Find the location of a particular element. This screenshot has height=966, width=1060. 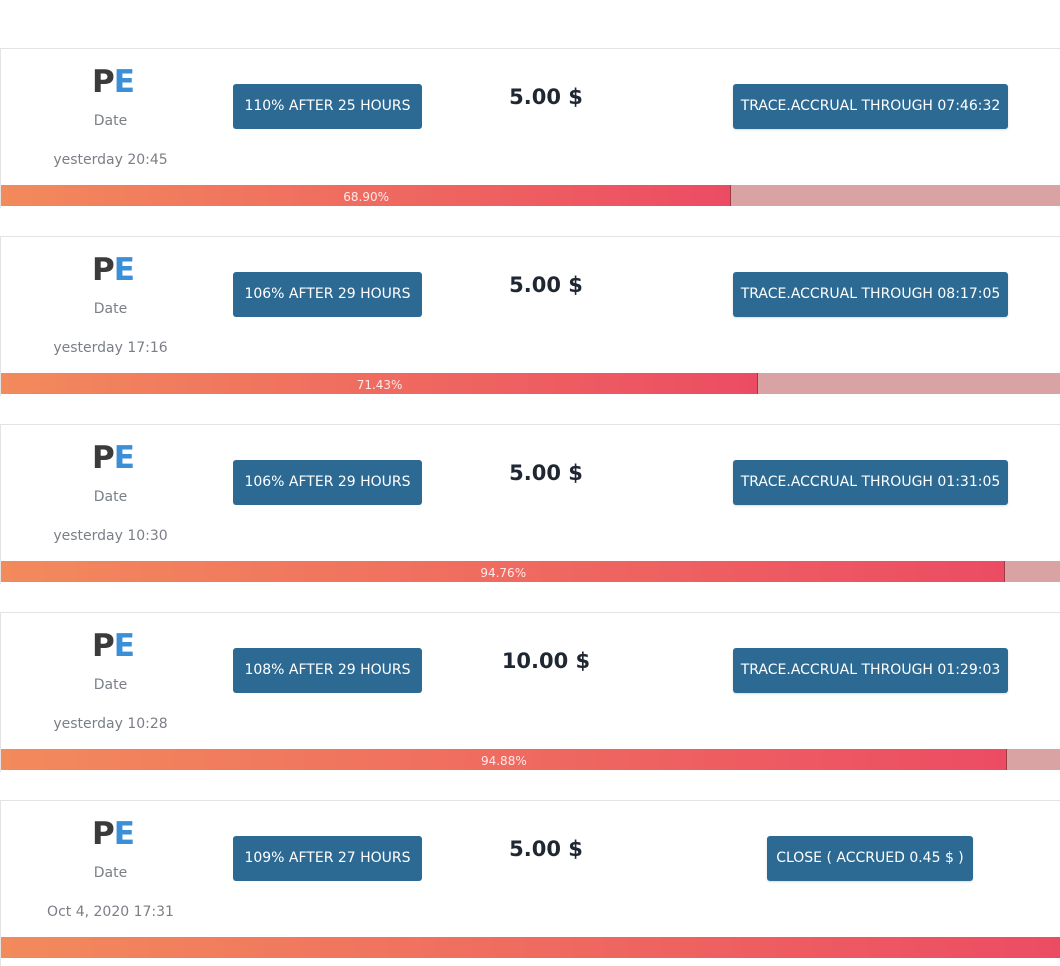

progress-percent-label: 68.90% is located at coordinates (366, 197).